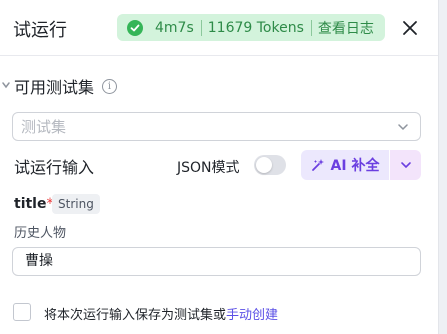  I want to click on ai-complete-label: AI 补全, so click(355, 166).